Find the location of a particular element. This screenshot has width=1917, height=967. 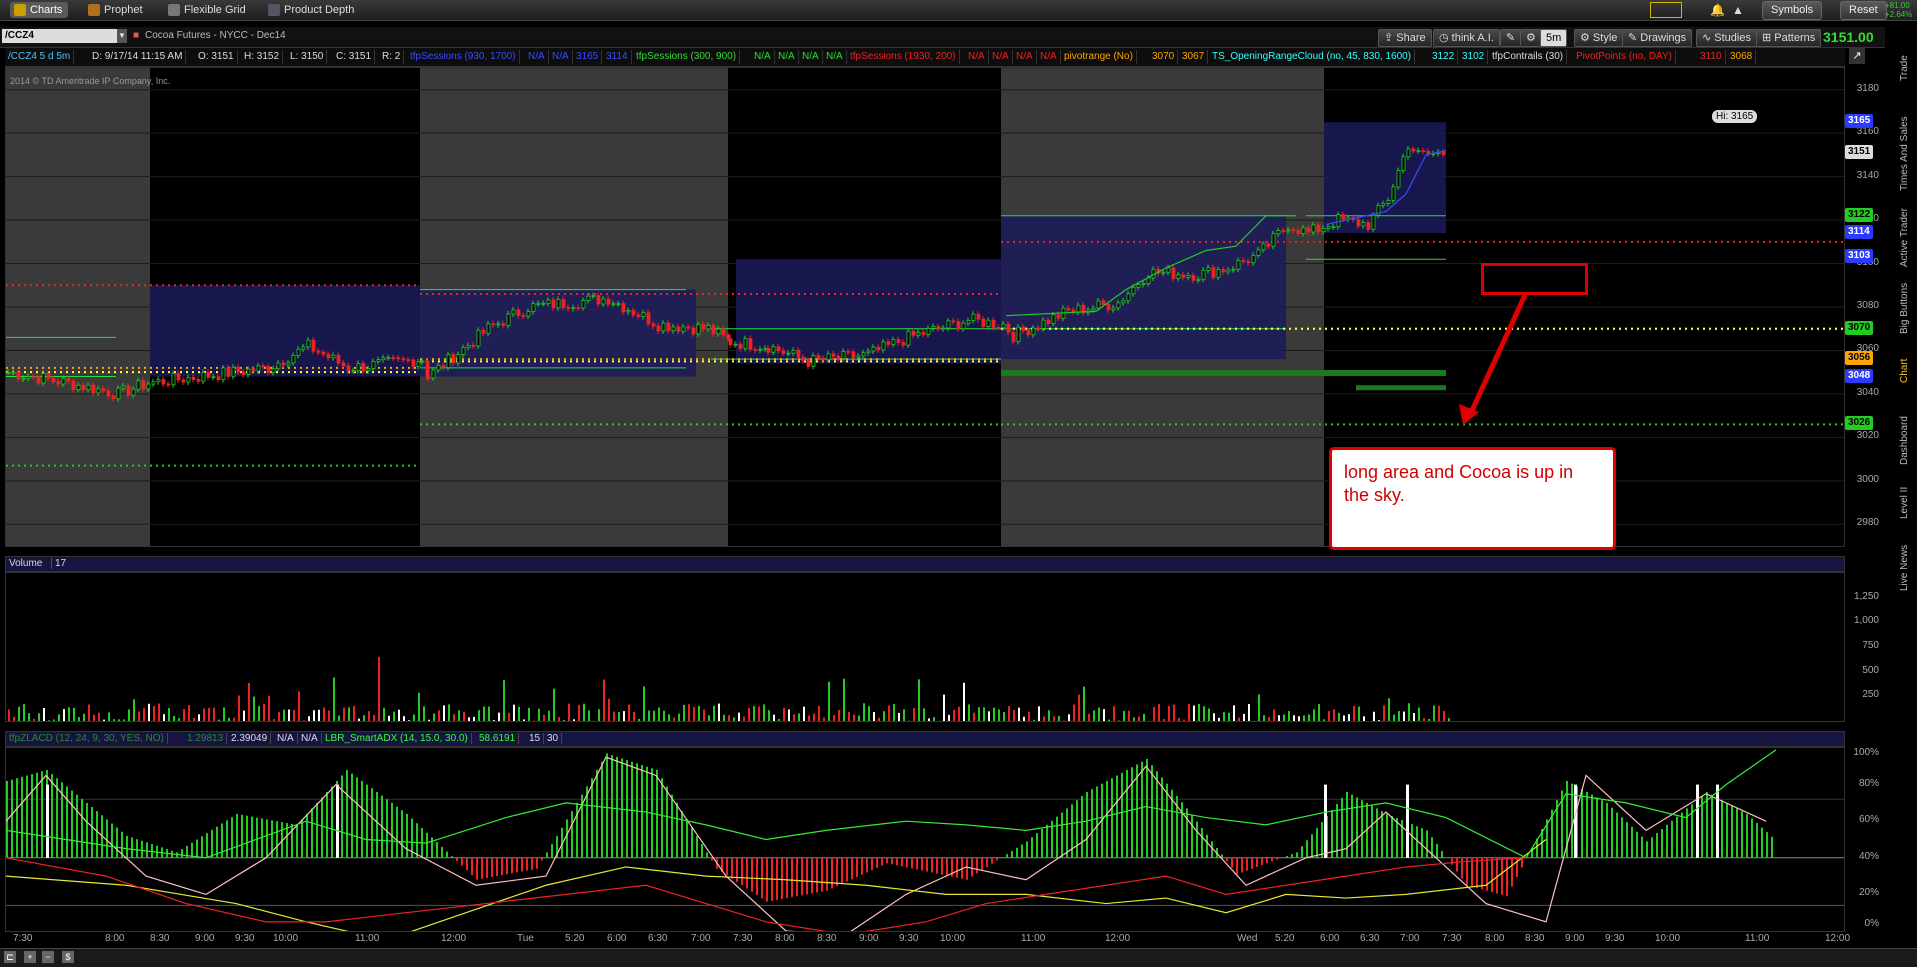

study-info-item: 3122 is located at coordinates (1443, 57).